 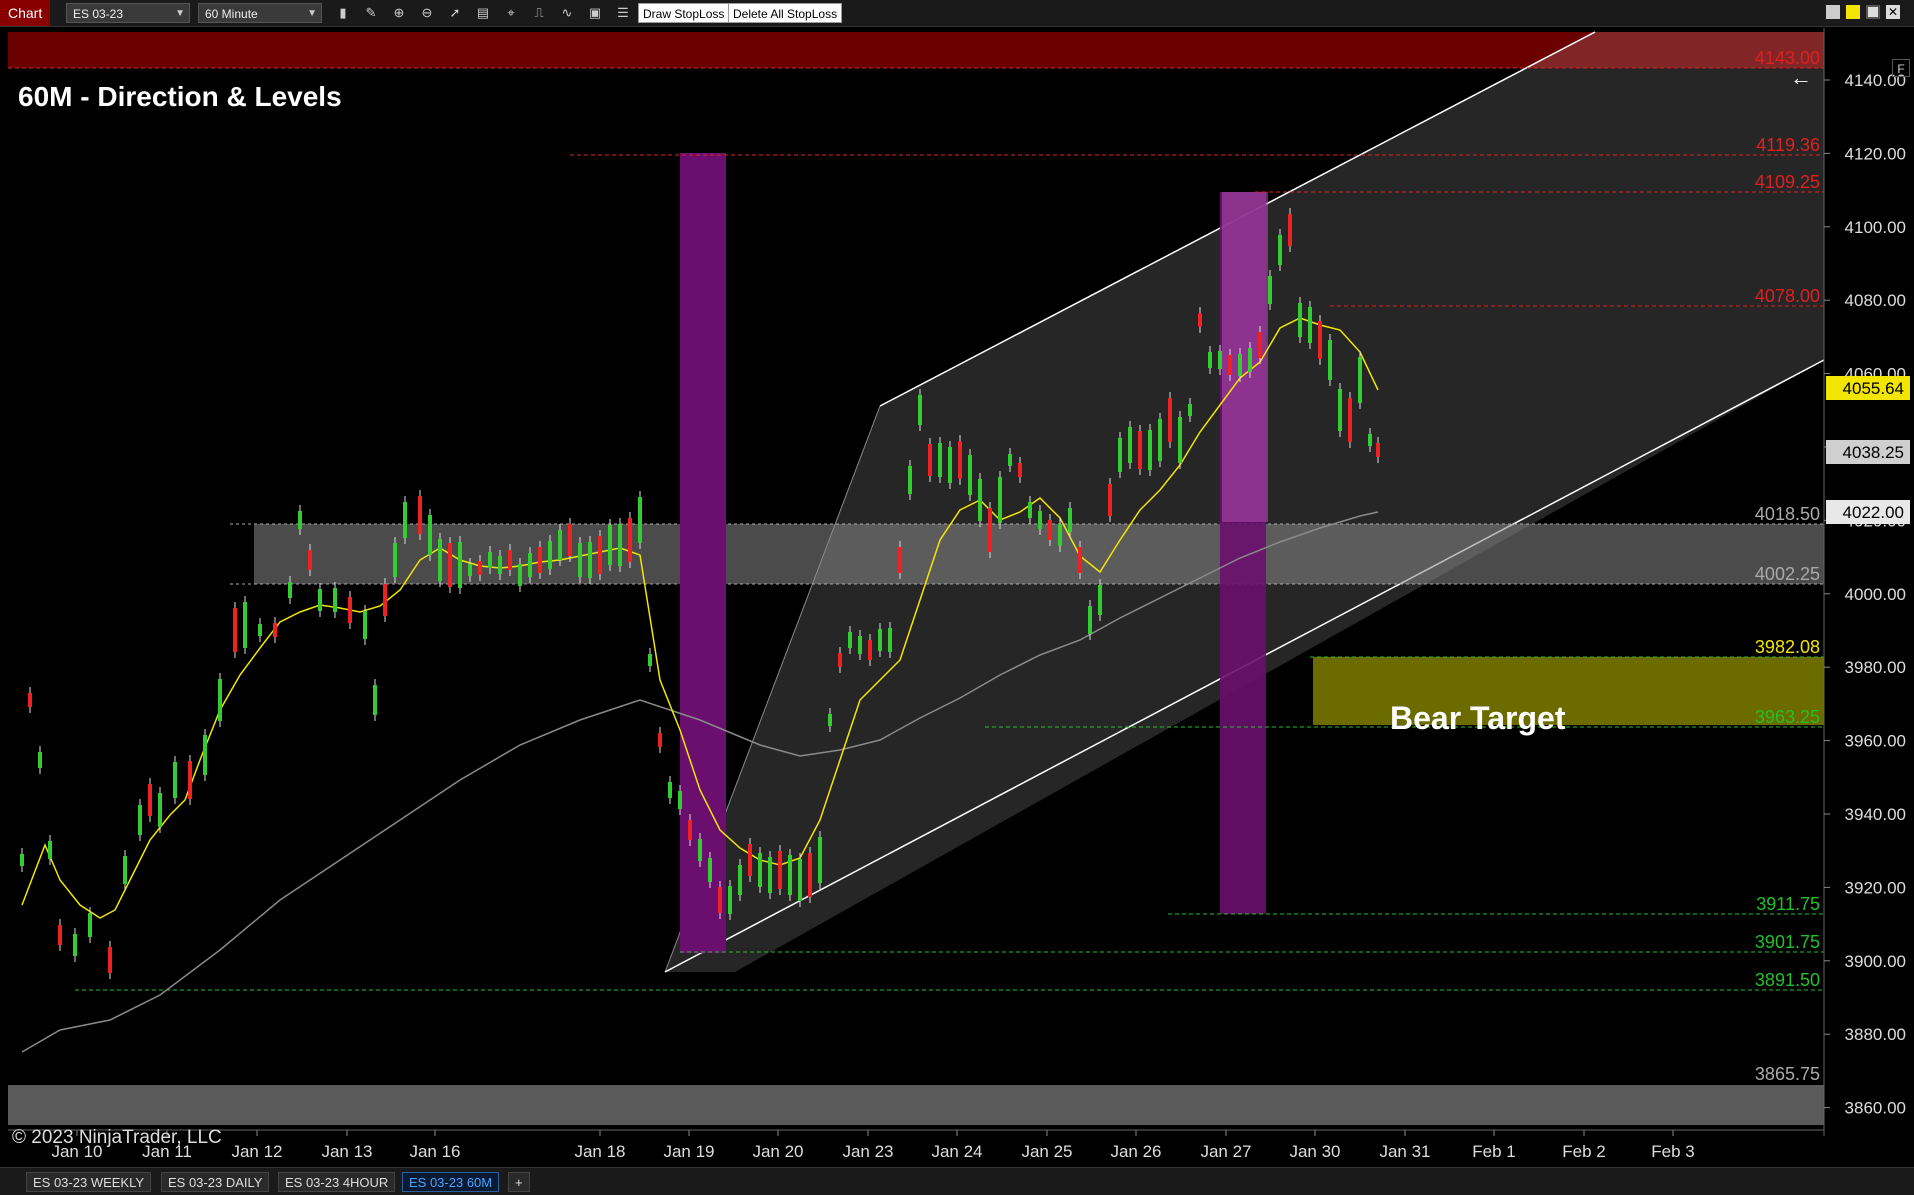 I want to click on zoom-out-icon: ⊖, so click(x=427, y=13).